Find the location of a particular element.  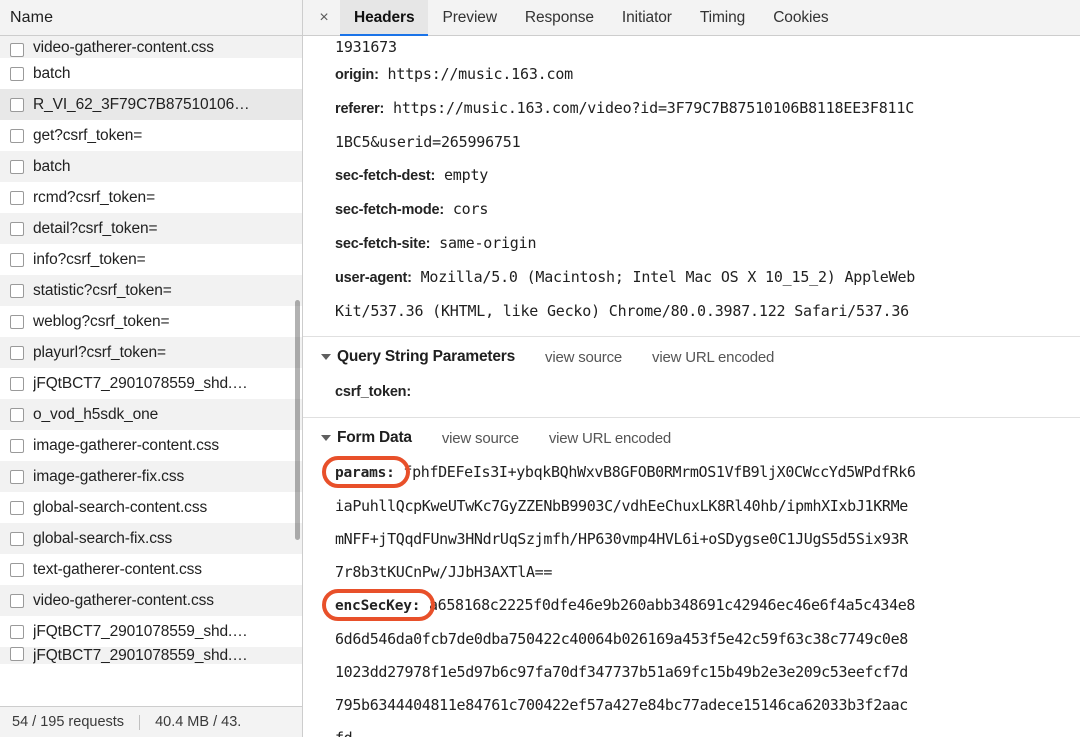

tab-label: Cookies is located at coordinates (801, 17).